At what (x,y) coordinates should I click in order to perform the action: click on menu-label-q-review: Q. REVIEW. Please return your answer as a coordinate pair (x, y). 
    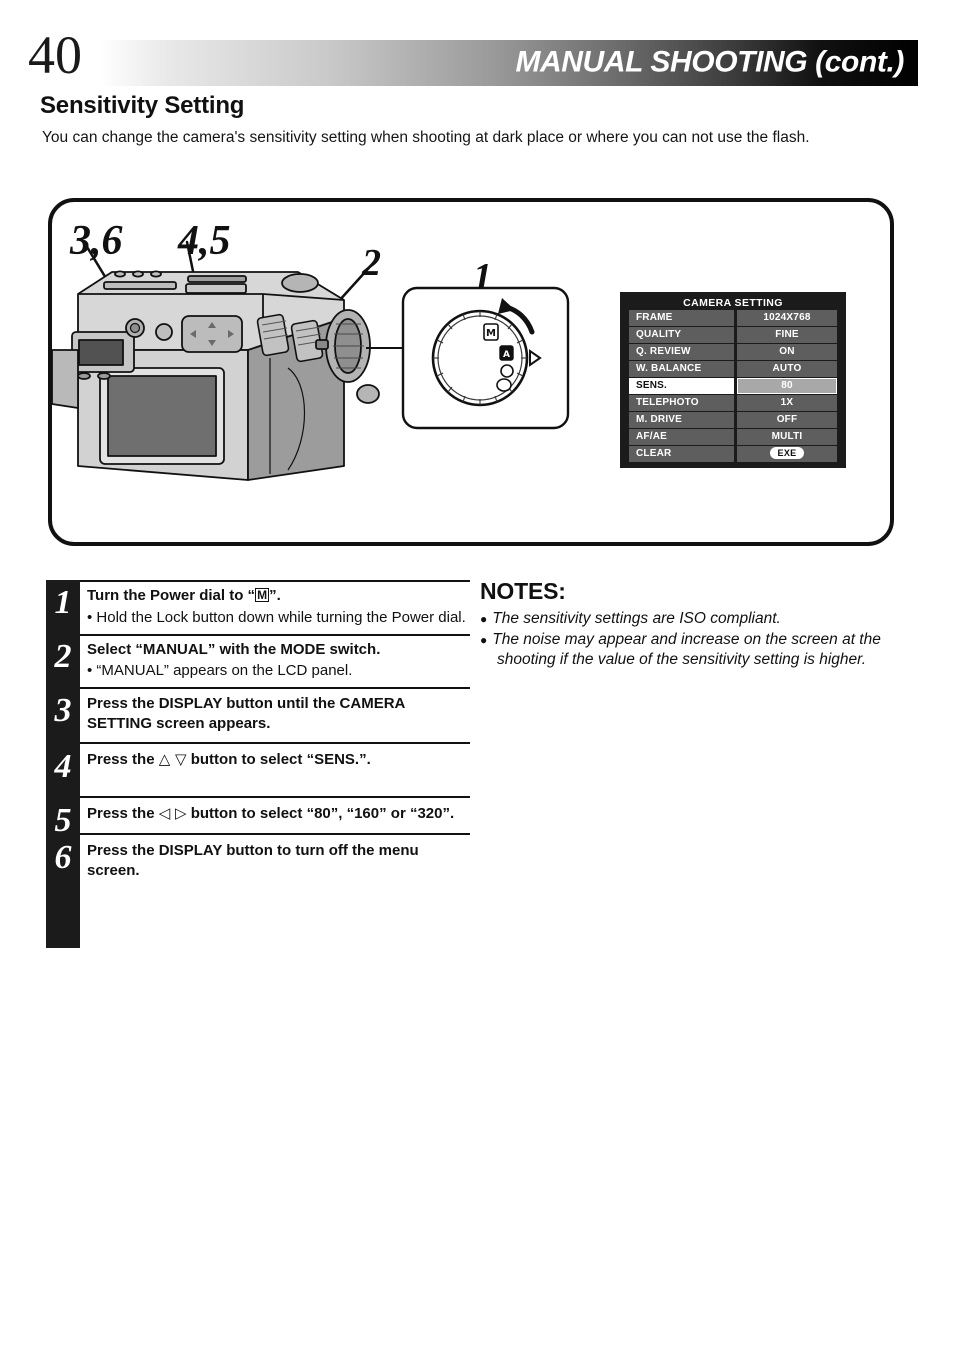
    Looking at the image, I should click on (681, 352).